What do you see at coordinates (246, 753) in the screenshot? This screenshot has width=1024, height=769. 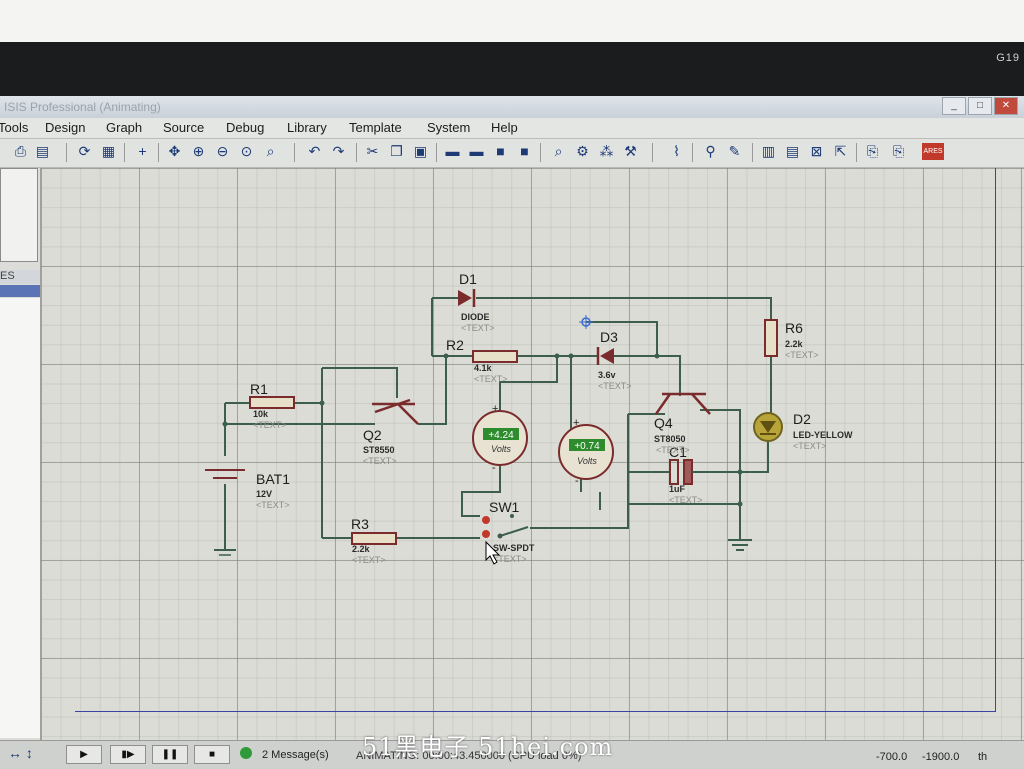 I see `message-status-icon` at bounding box center [246, 753].